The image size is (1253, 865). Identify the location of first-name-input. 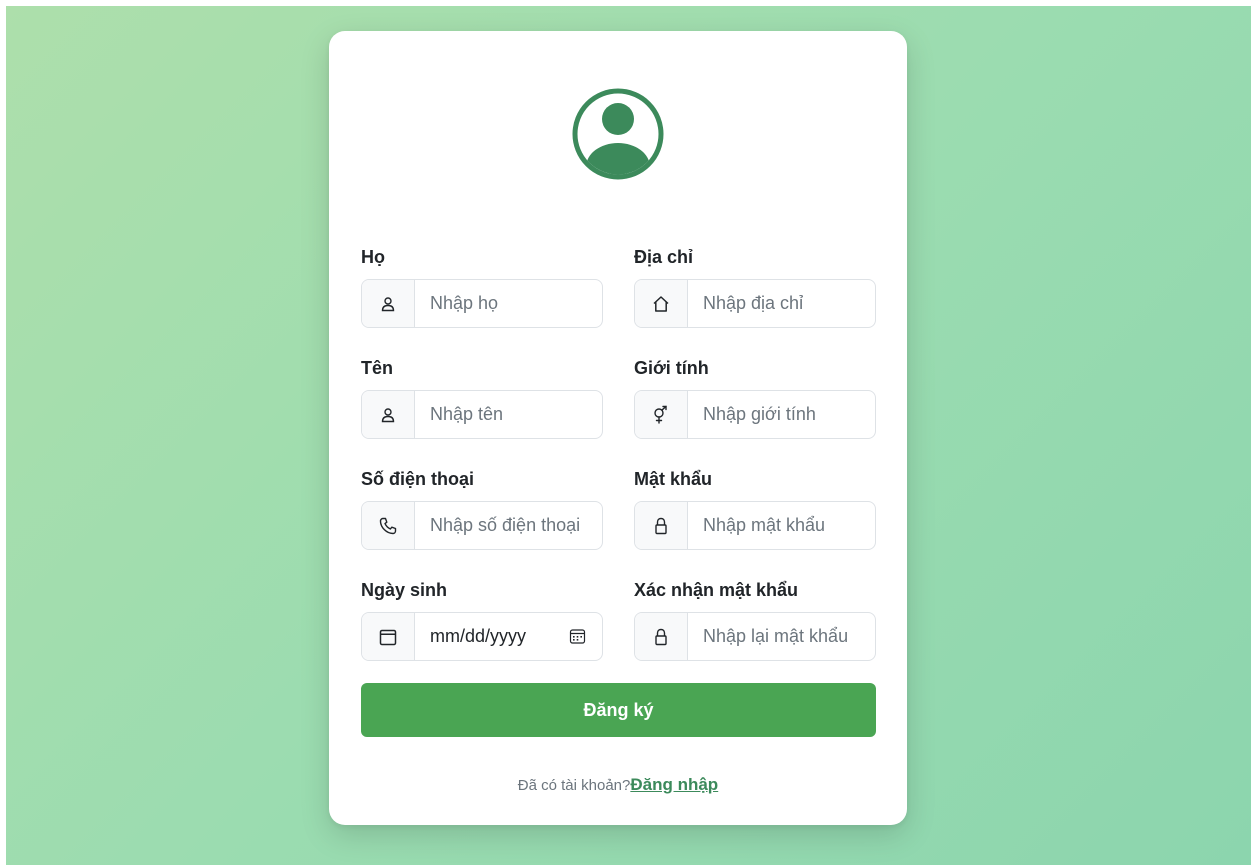
(508, 414).